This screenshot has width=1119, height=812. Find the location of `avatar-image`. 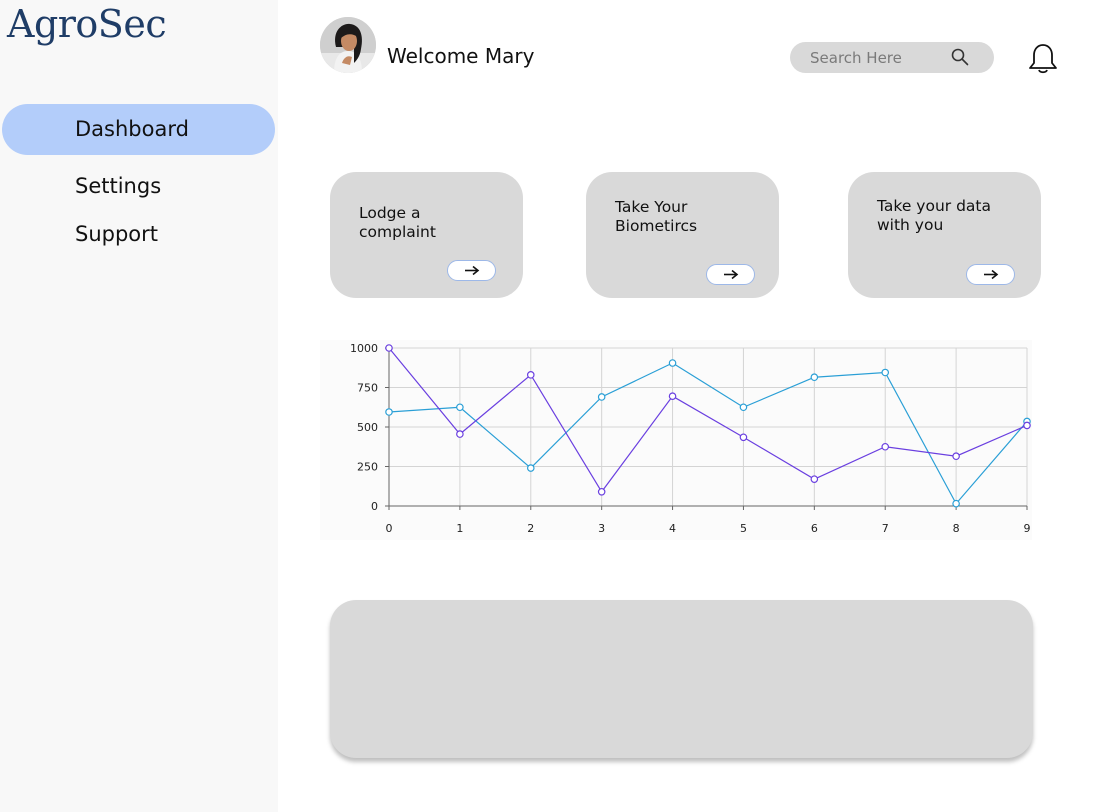

avatar-image is located at coordinates (348, 45).